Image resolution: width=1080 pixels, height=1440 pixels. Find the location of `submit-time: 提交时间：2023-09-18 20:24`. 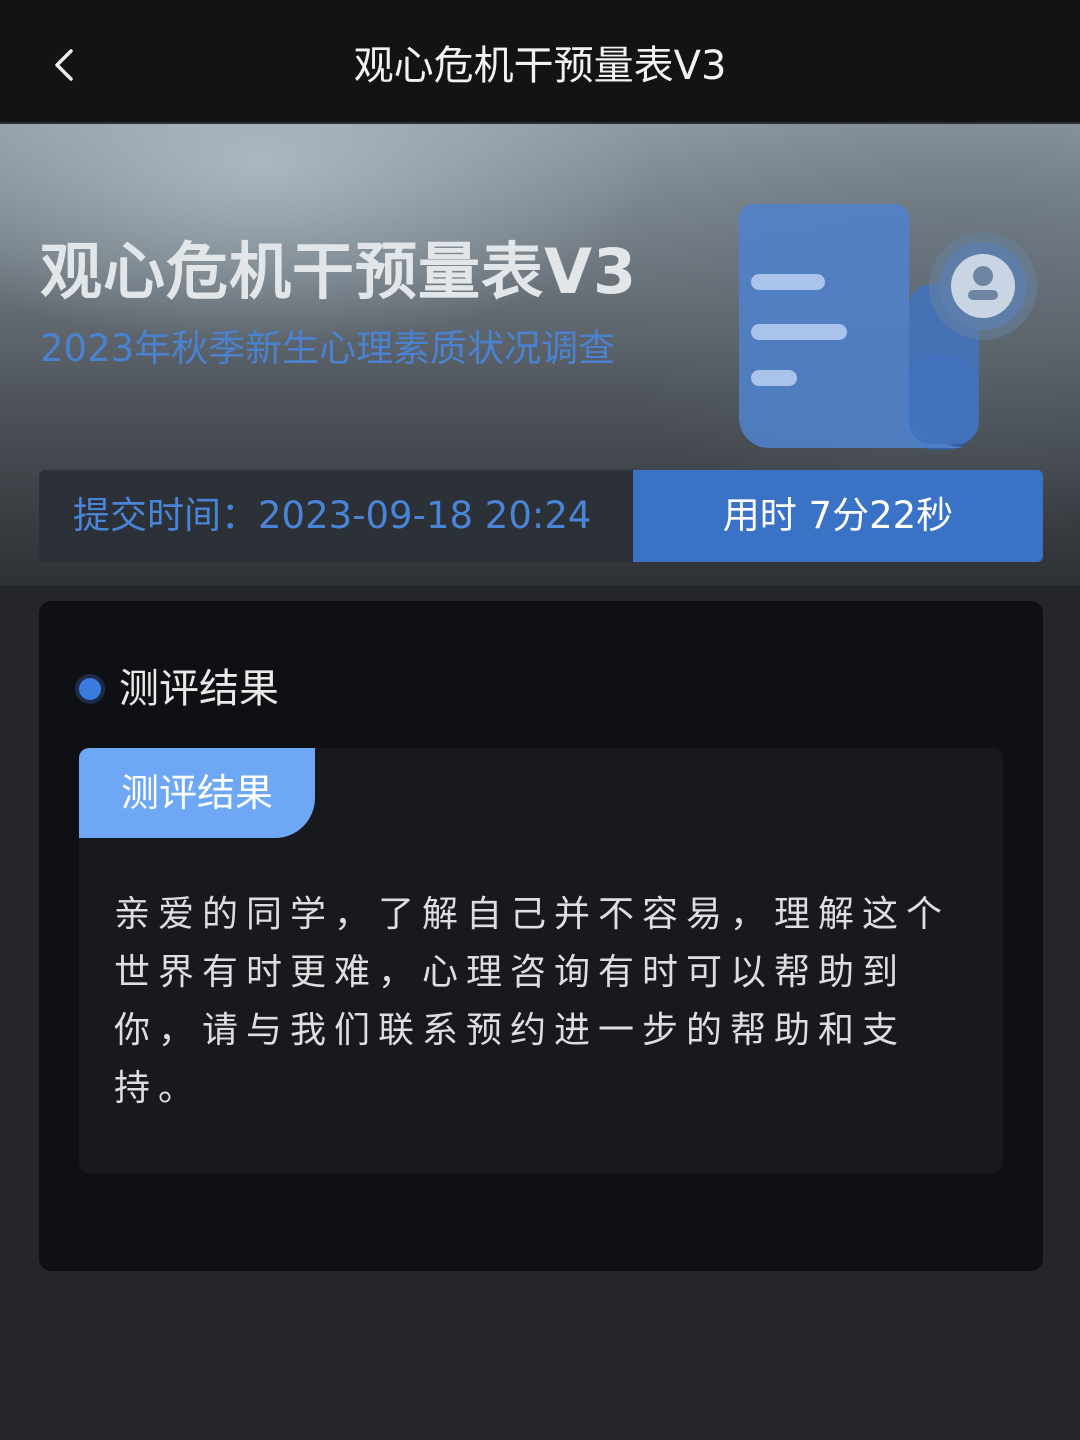

submit-time: 提交时间：2023-09-18 20:24 is located at coordinates (336, 516).